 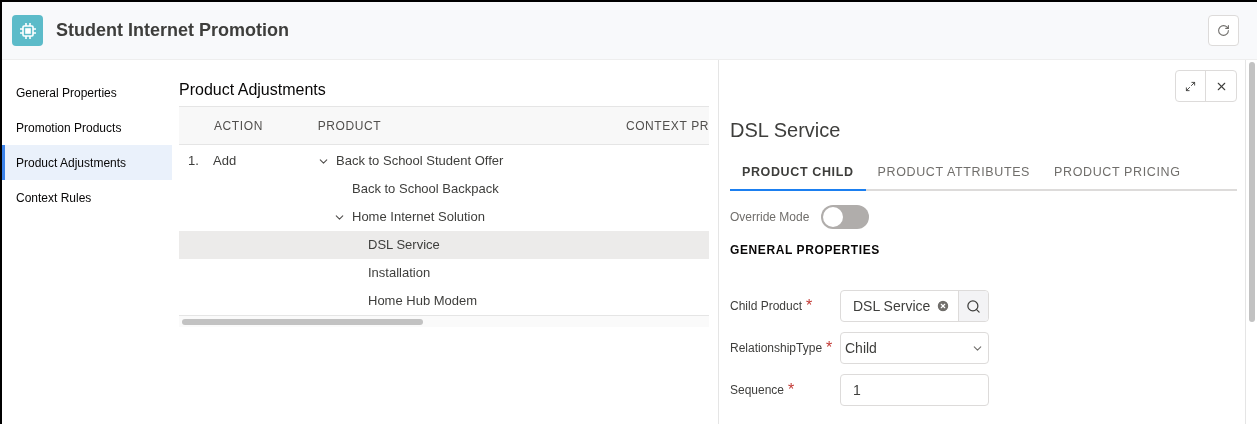 I want to click on table-cell: Add, so click(x=225, y=161).